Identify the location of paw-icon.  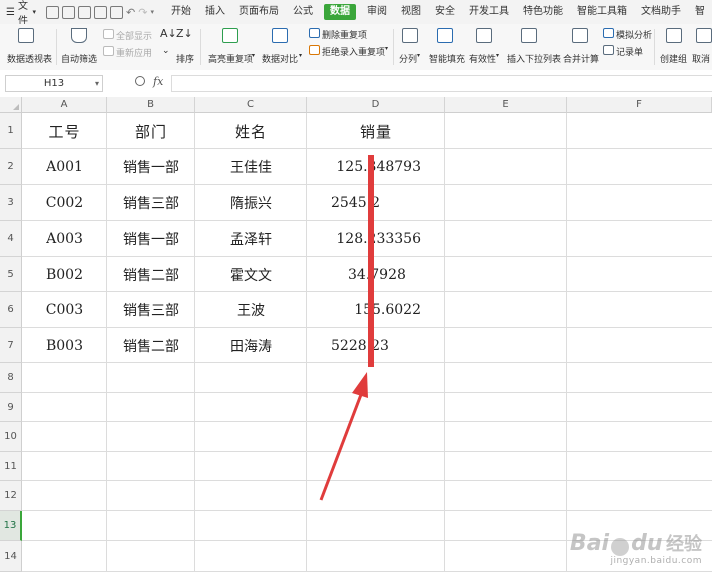
(620, 547).